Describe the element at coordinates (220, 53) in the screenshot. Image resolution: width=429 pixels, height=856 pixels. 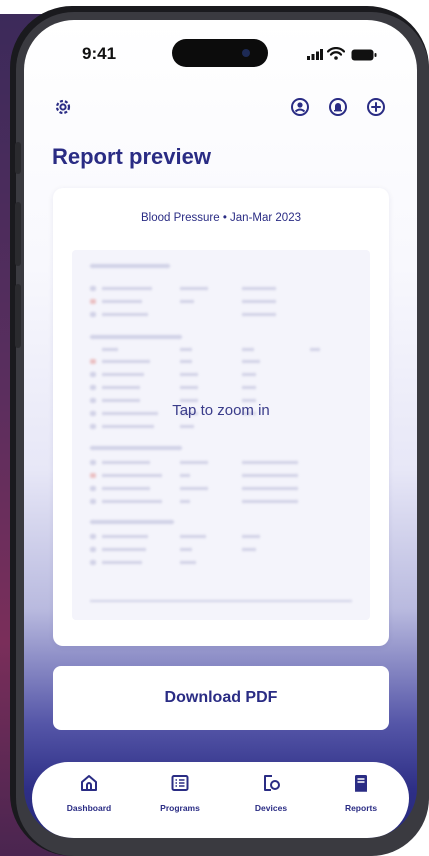
I see `dynamic-island` at that location.